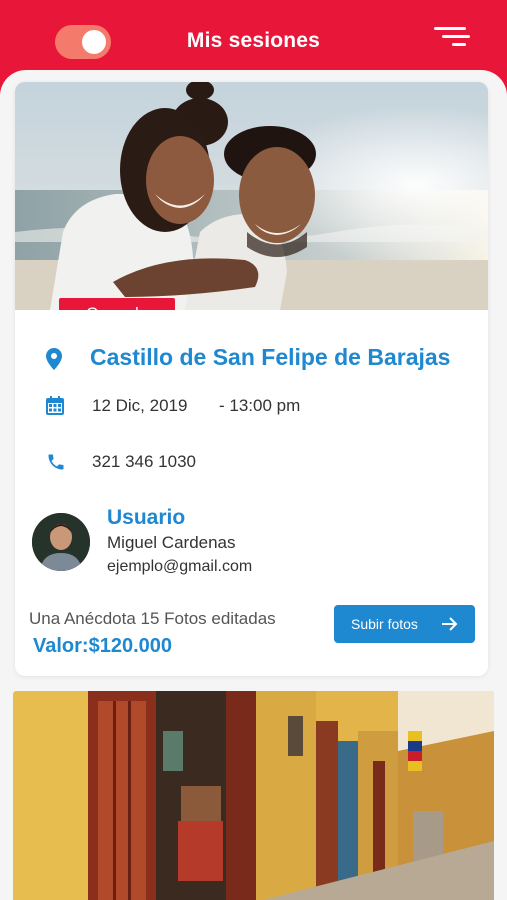  I want to click on phone-number: 321 346 1030, so click(144, 462).